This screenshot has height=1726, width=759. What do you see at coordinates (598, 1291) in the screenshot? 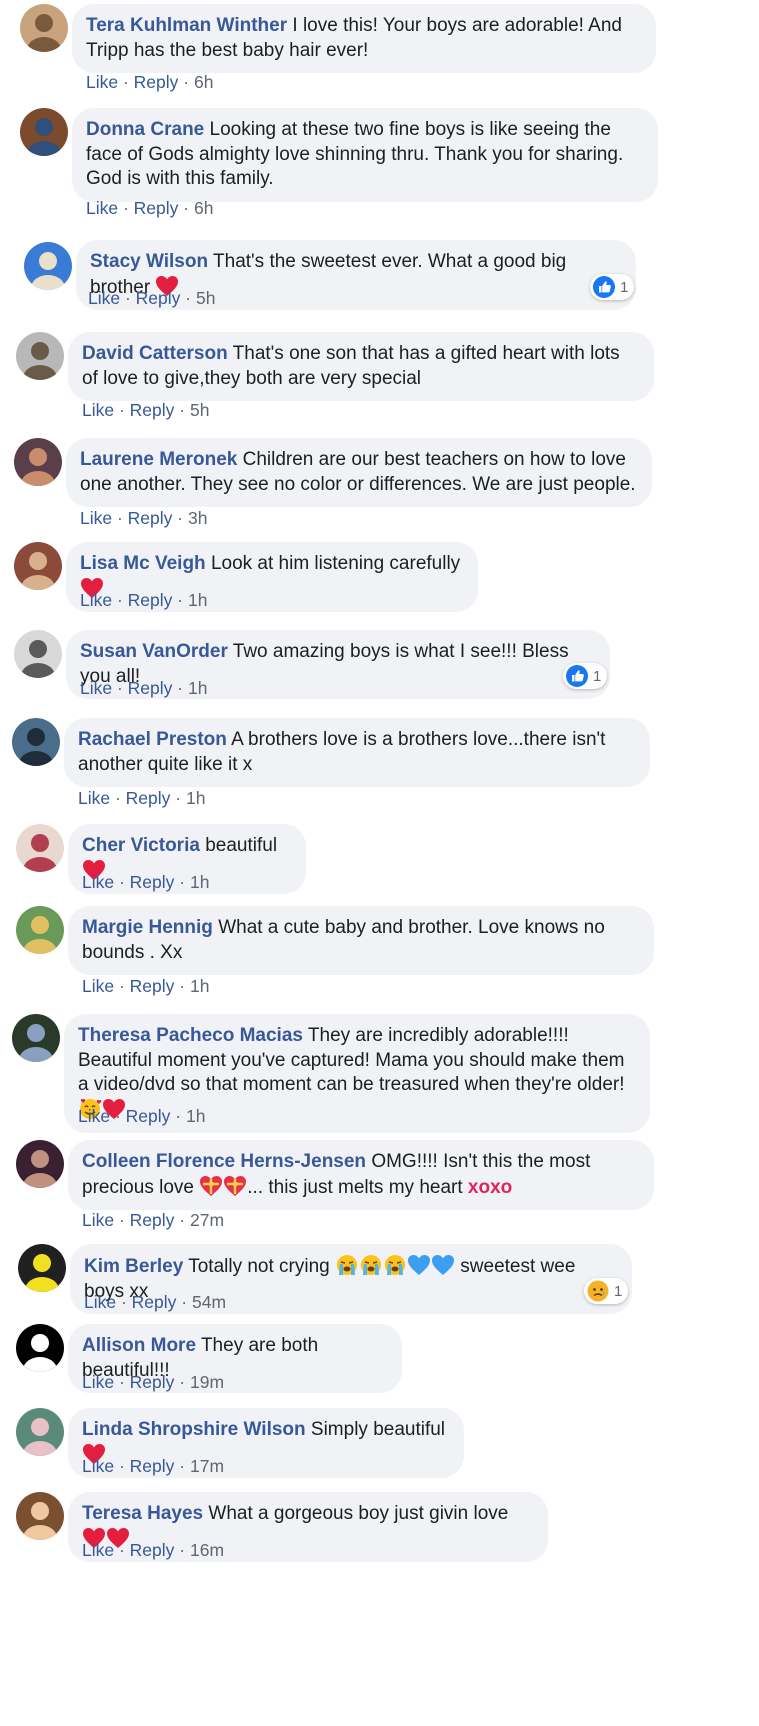
I see `sad-face-icon` at bounding box center [598, 1291].